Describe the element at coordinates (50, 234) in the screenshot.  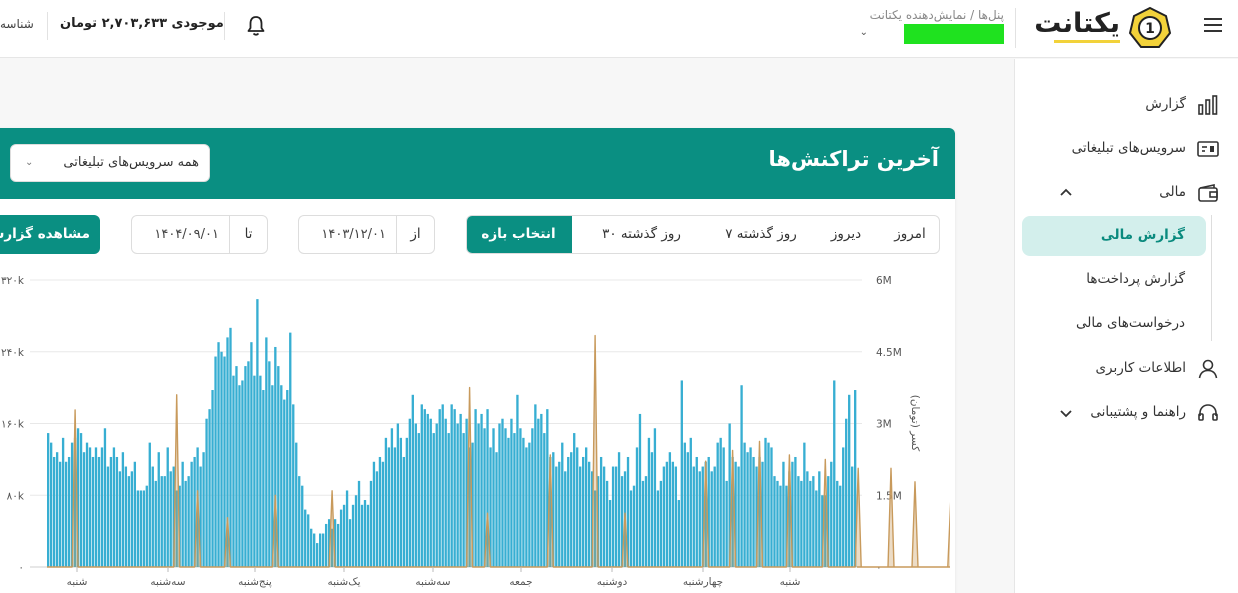
I see `view-report-button: مشاهده گزارش` at that location.